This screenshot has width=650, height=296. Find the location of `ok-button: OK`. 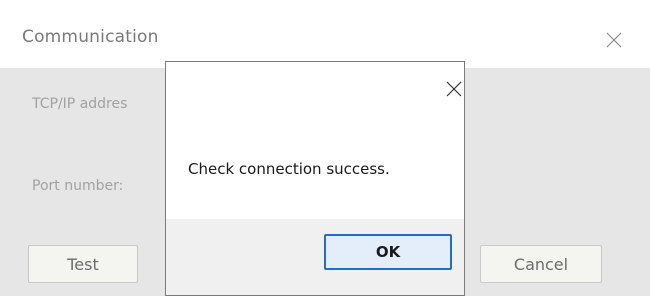

ok-button: OK is located at coordinates (388, 252).